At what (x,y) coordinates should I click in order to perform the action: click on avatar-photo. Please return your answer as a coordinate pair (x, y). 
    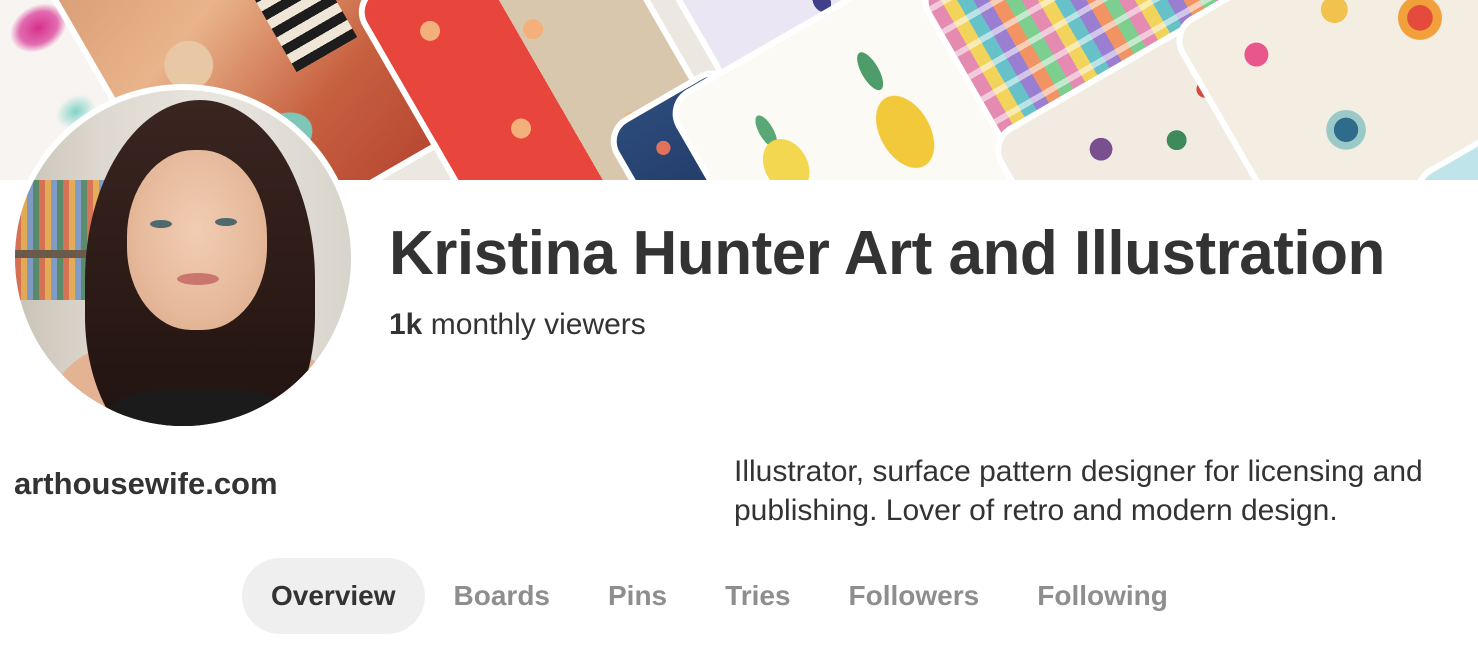
    Looking at the image, I should click on (183, 258).